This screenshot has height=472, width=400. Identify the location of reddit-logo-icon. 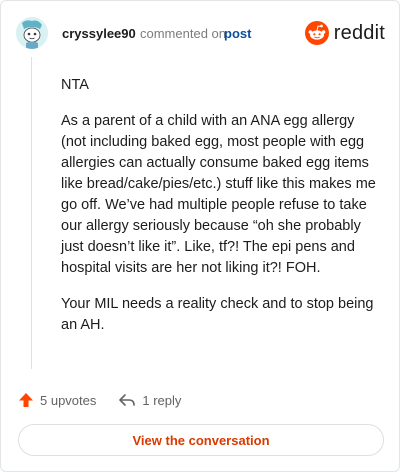
(316, 33).